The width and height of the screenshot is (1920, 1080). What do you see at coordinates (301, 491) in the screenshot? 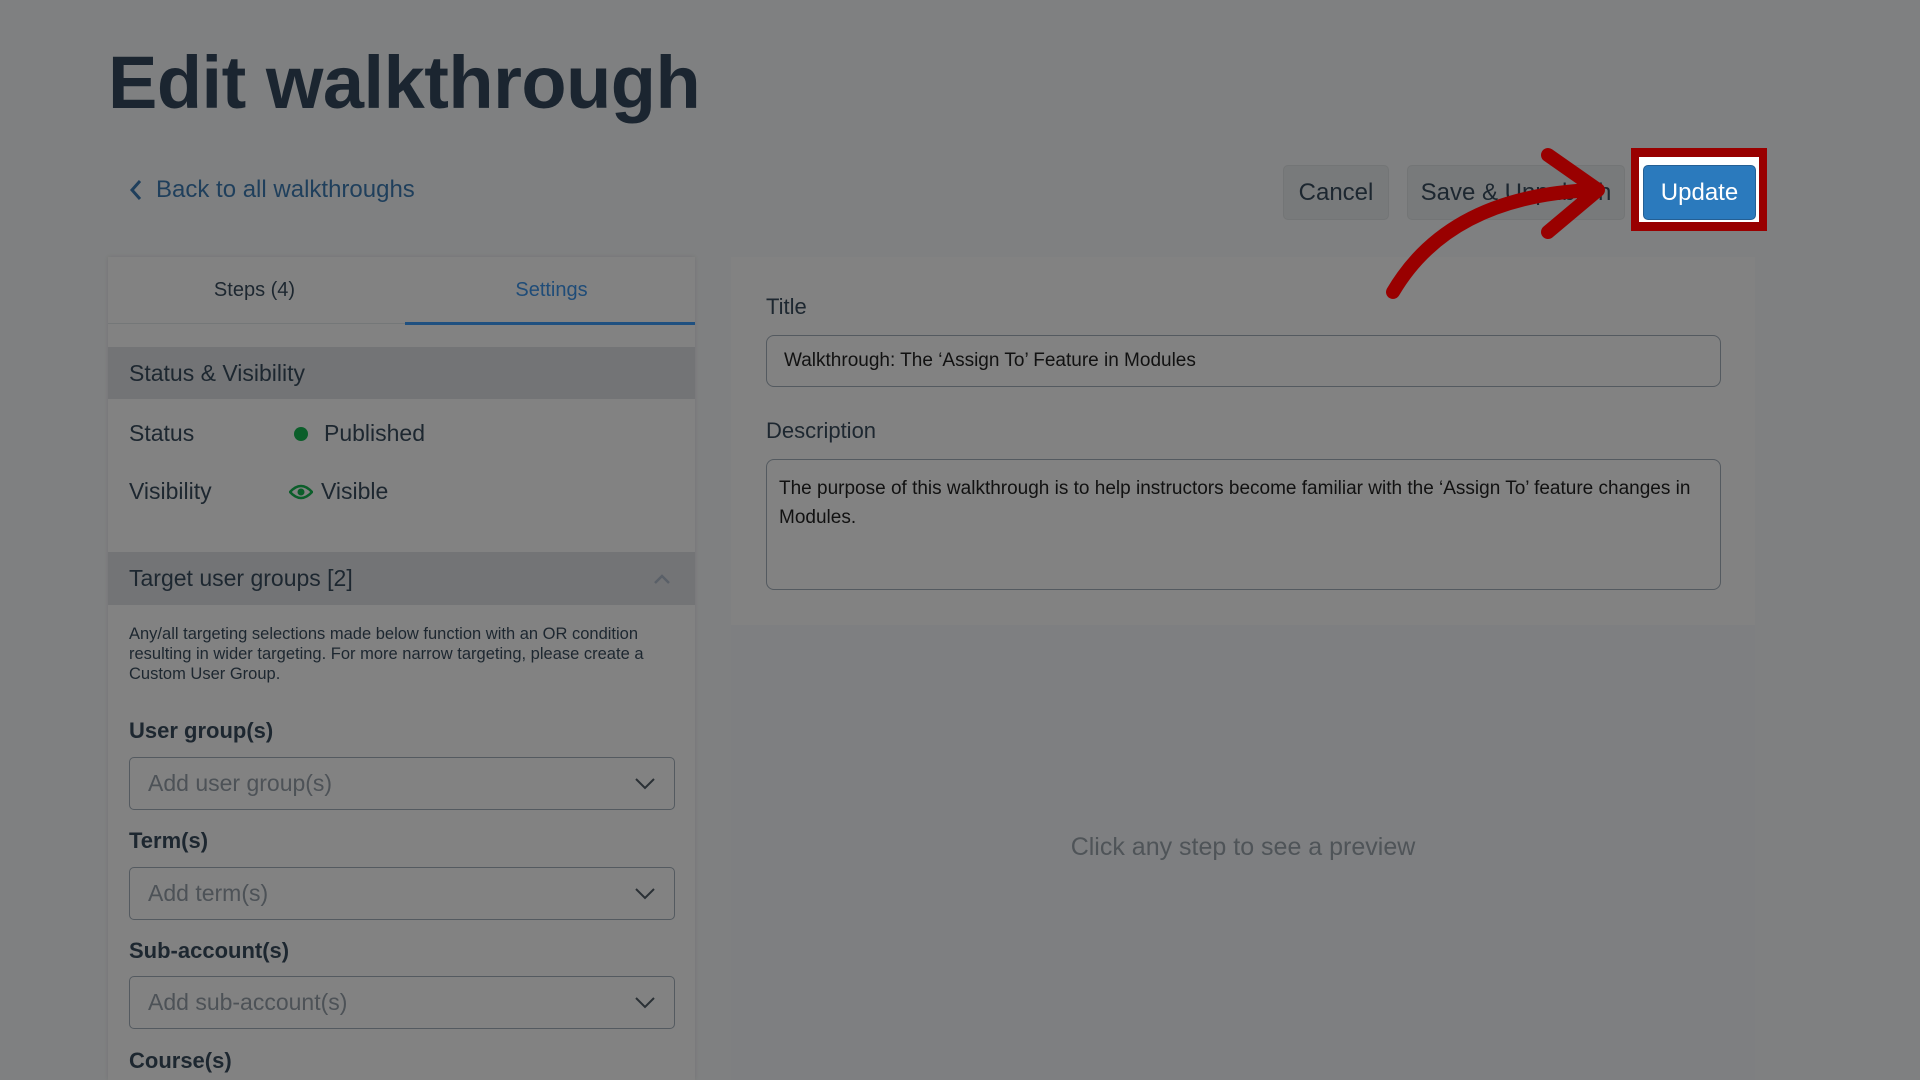
I see `eye-icon` at bounding box center [301, 491].